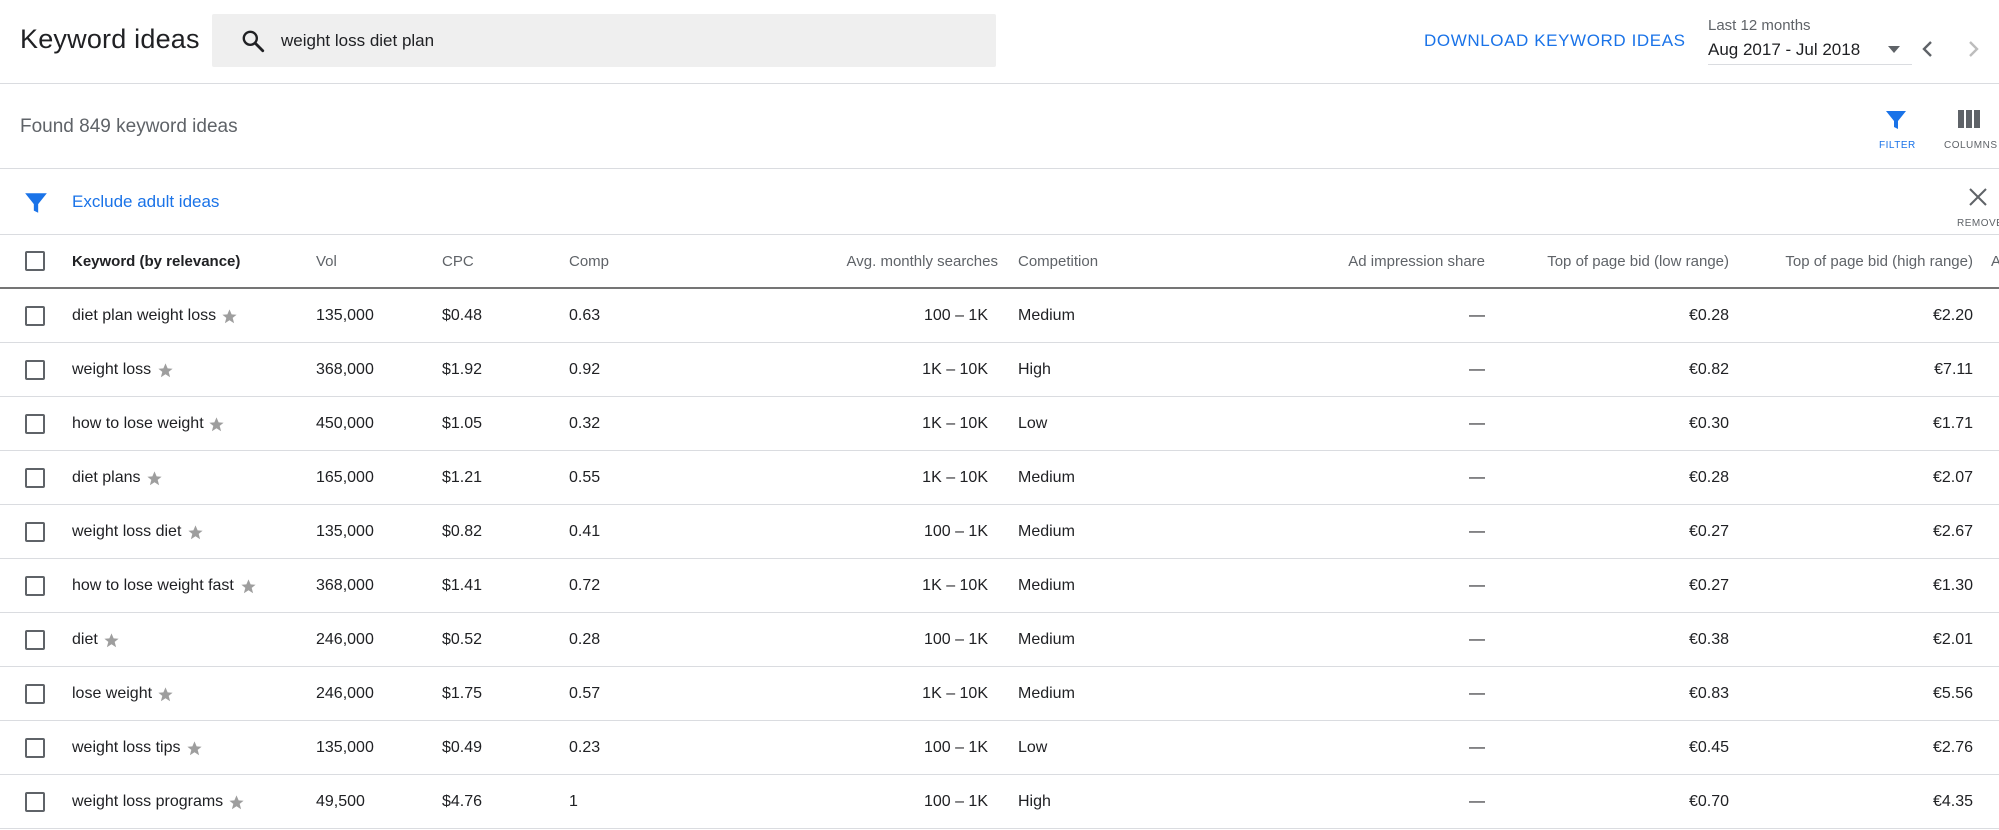  I want to click on select-all-checkbox, so click(35, 261).